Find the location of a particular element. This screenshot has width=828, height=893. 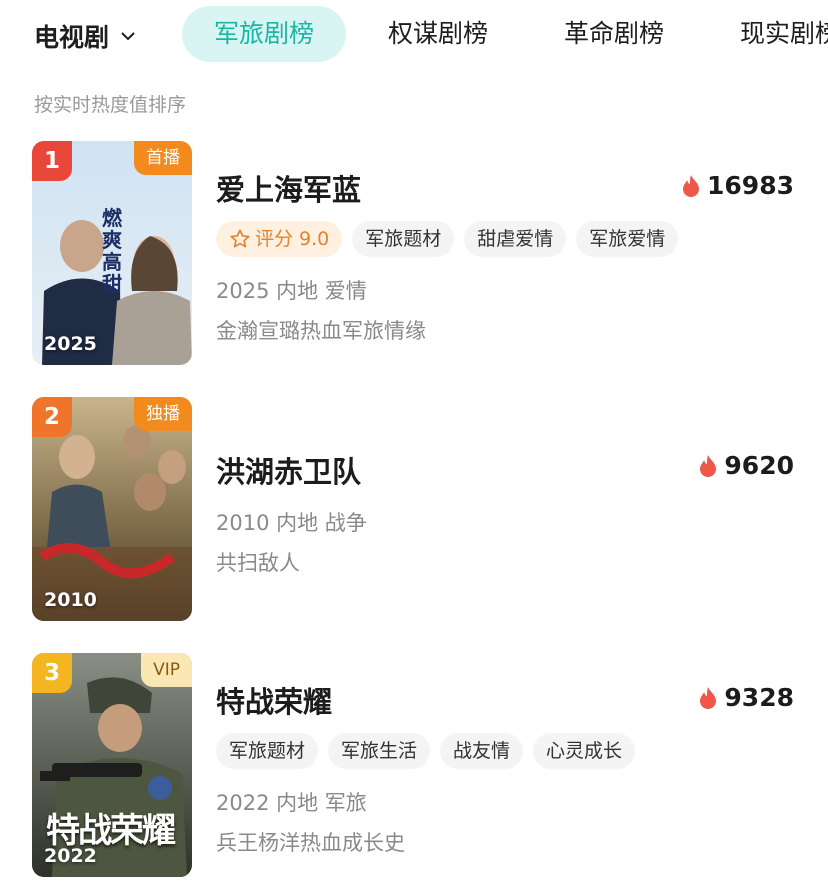

premiere-badge: 首播 is located at coordinates (163, 158).